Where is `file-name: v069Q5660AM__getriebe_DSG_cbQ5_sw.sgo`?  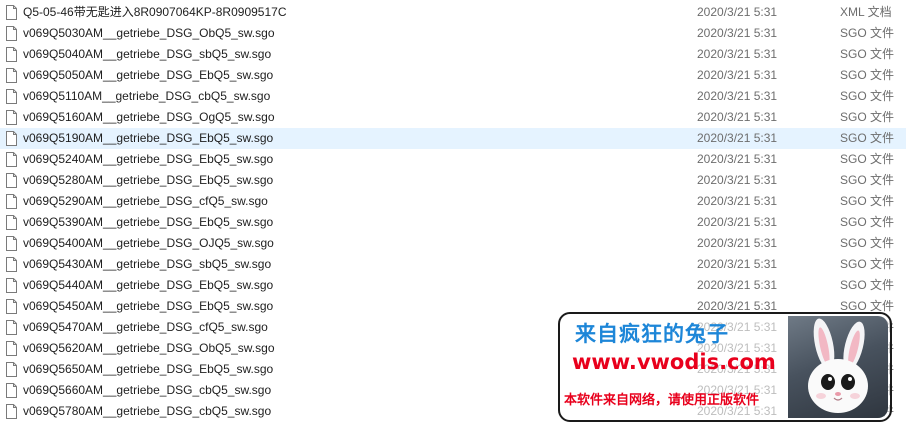 file-name: v069Q5660AM__getriebe_DSG_cbQ5_sw.sgo is located at coordinates (147, 390).